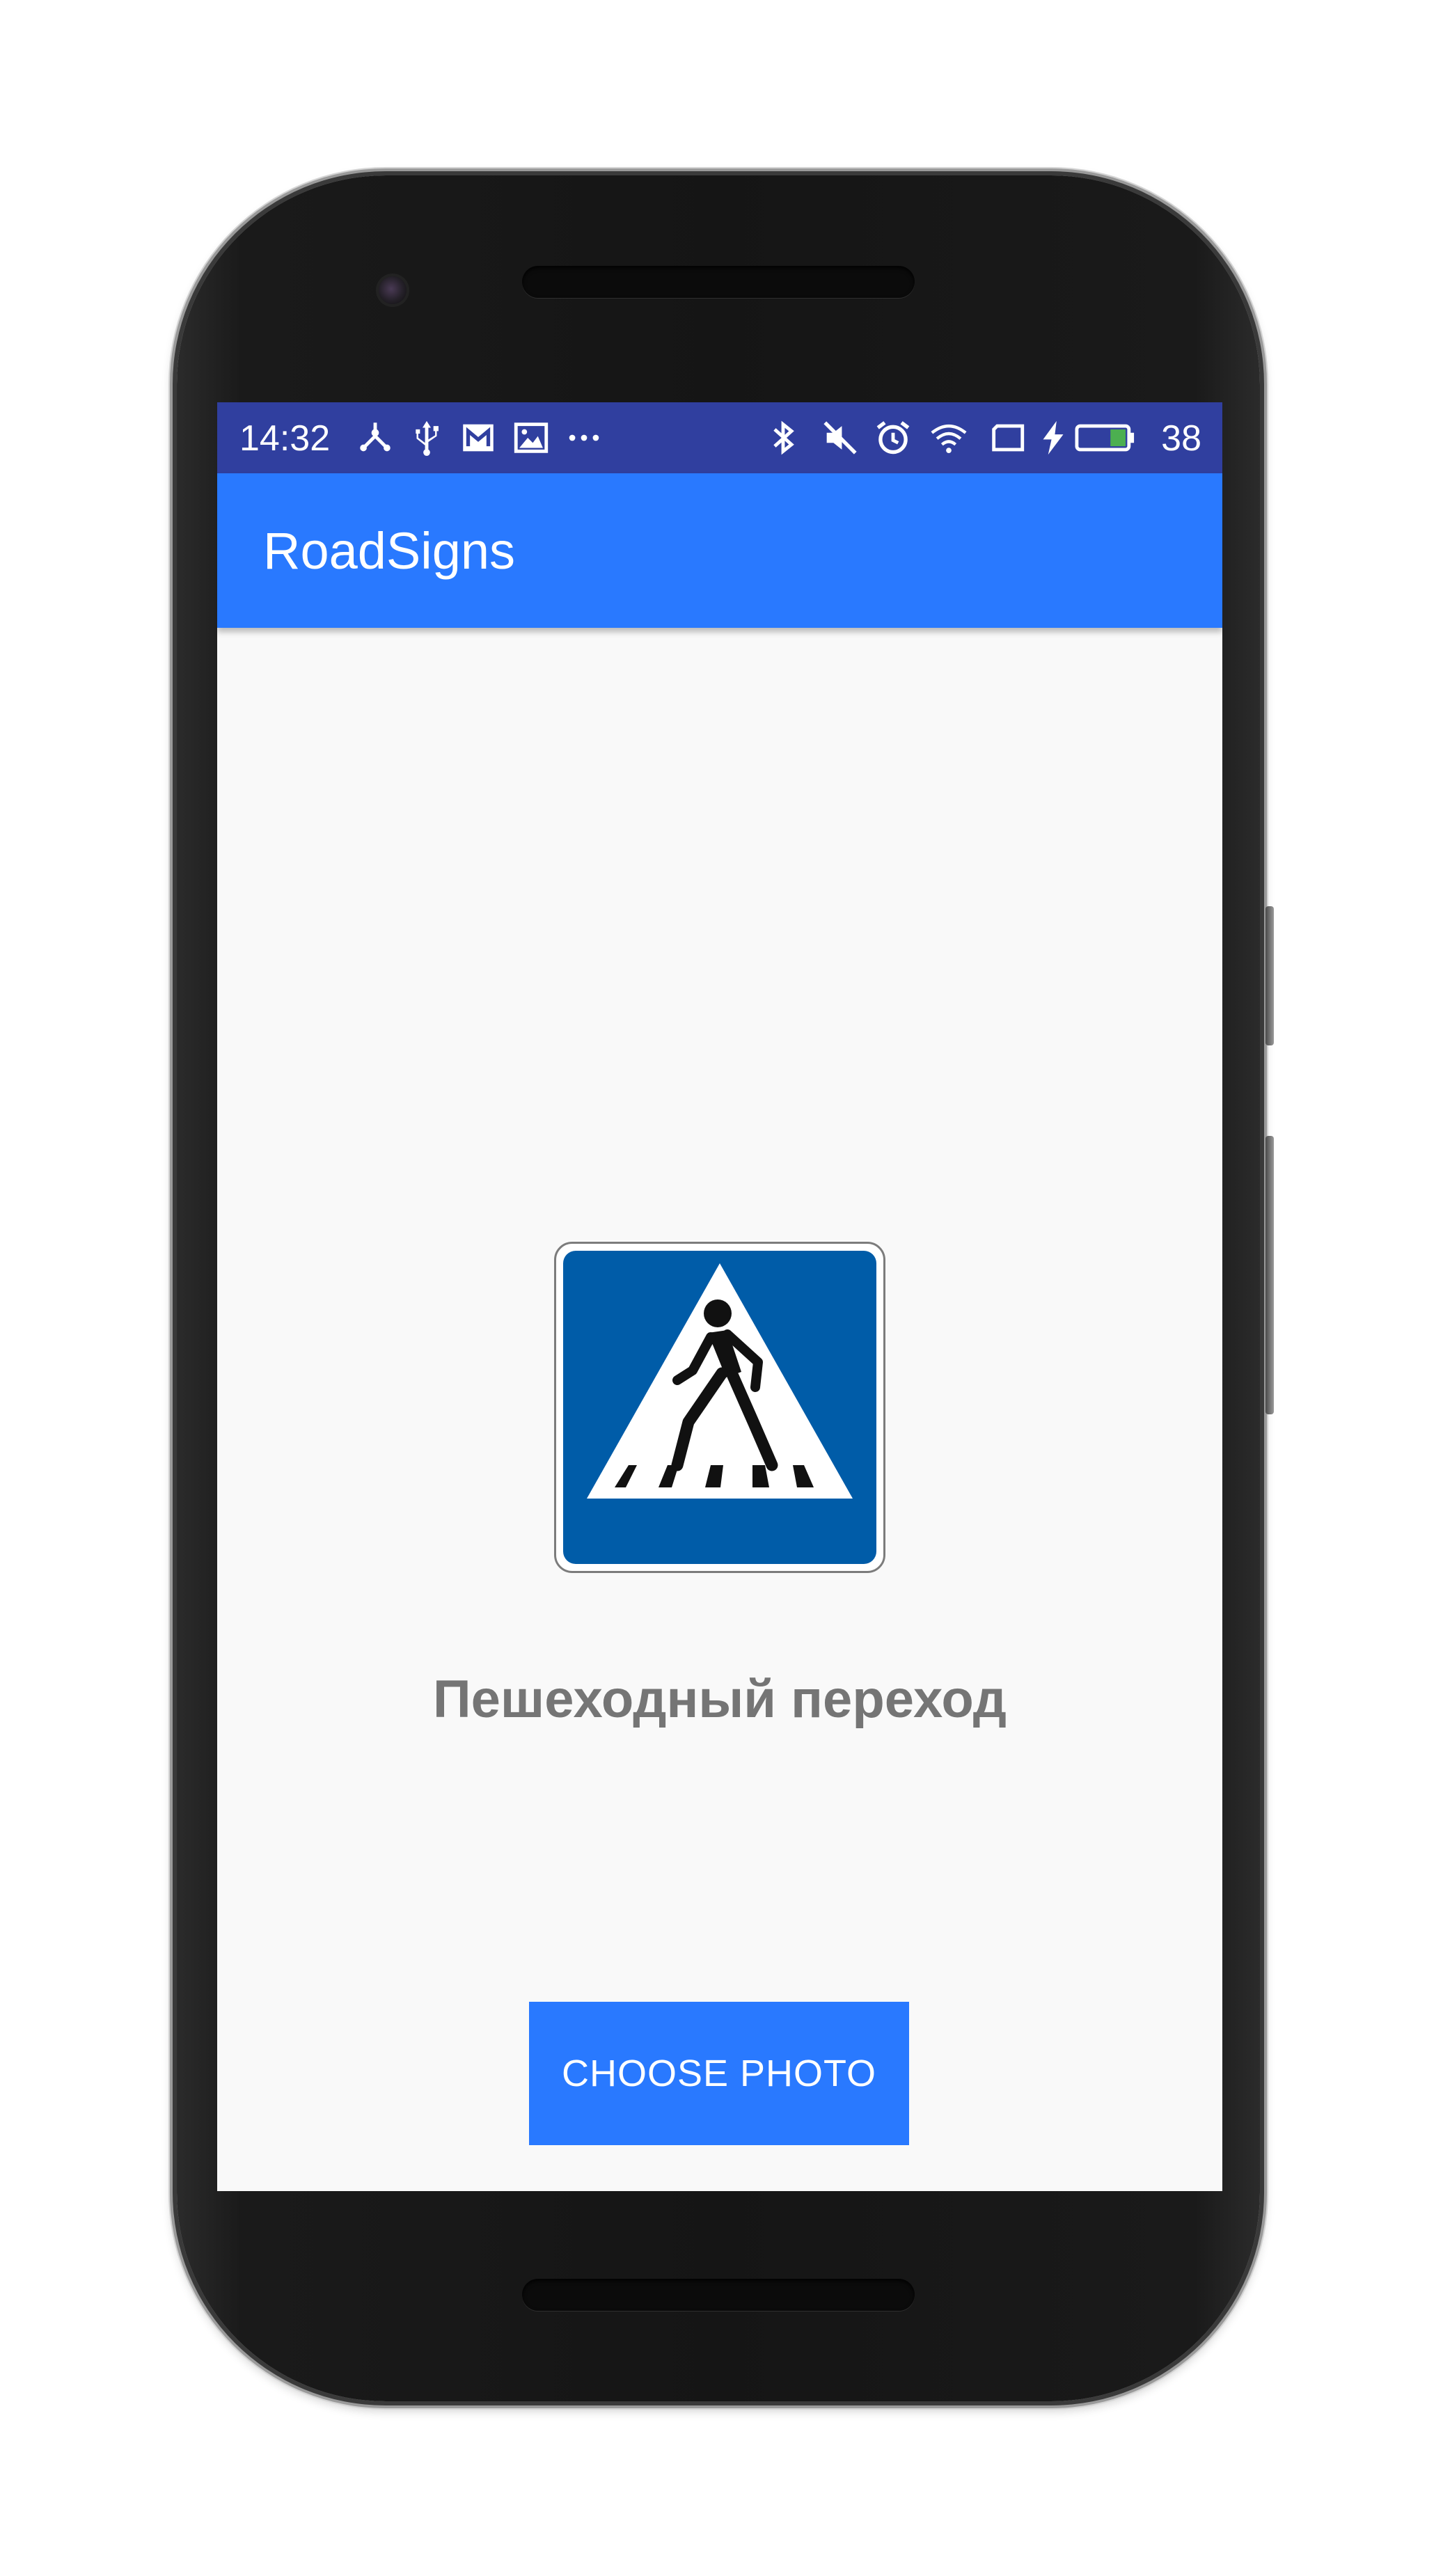 The height and width of the screenshot is (2576, 1443). What do you see at coordinates (427, 438) in the screenshot?
I see `usb-icon` at bounding box center [427, 438].